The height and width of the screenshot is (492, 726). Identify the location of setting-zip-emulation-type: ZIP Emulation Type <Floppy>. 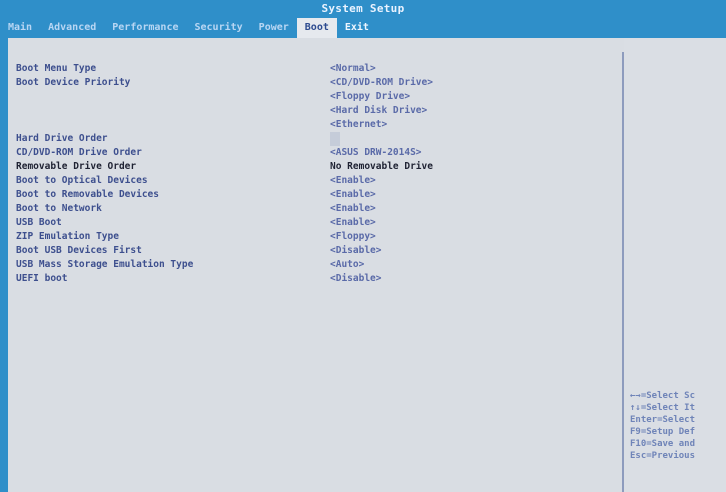
(316, 237).